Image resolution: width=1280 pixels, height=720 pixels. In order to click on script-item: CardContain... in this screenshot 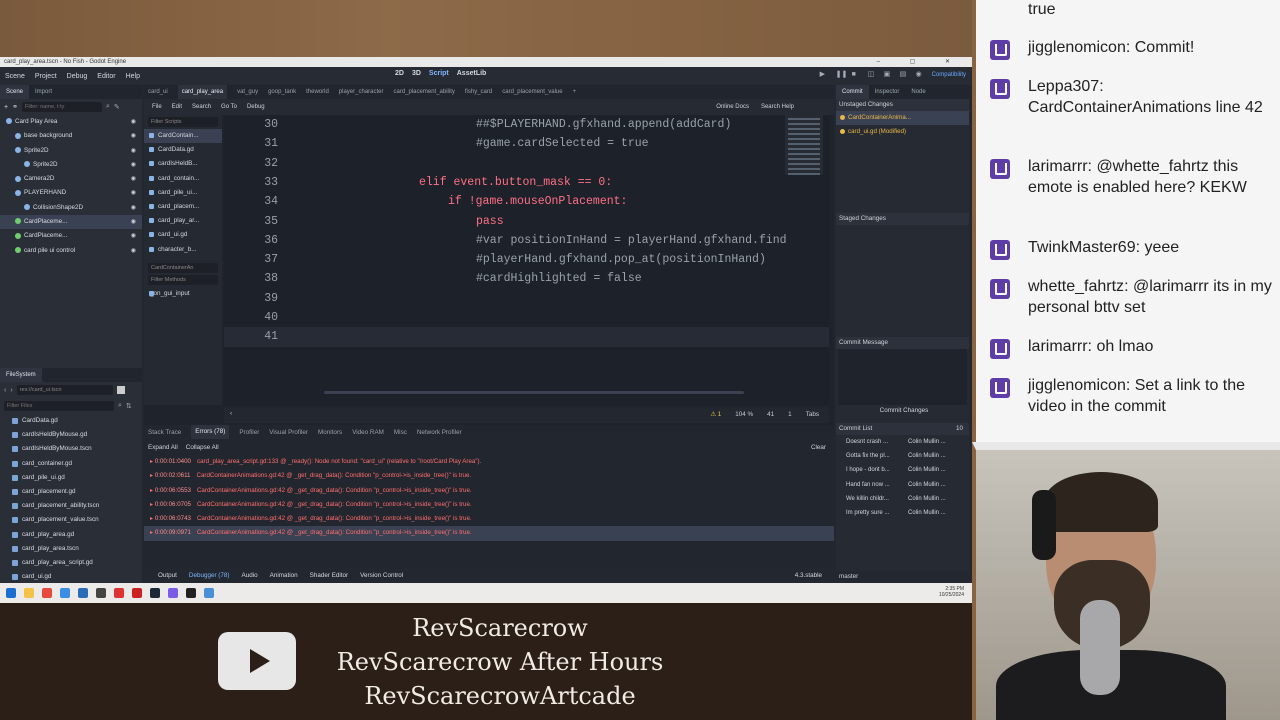, I will do `click(183, 136)`.